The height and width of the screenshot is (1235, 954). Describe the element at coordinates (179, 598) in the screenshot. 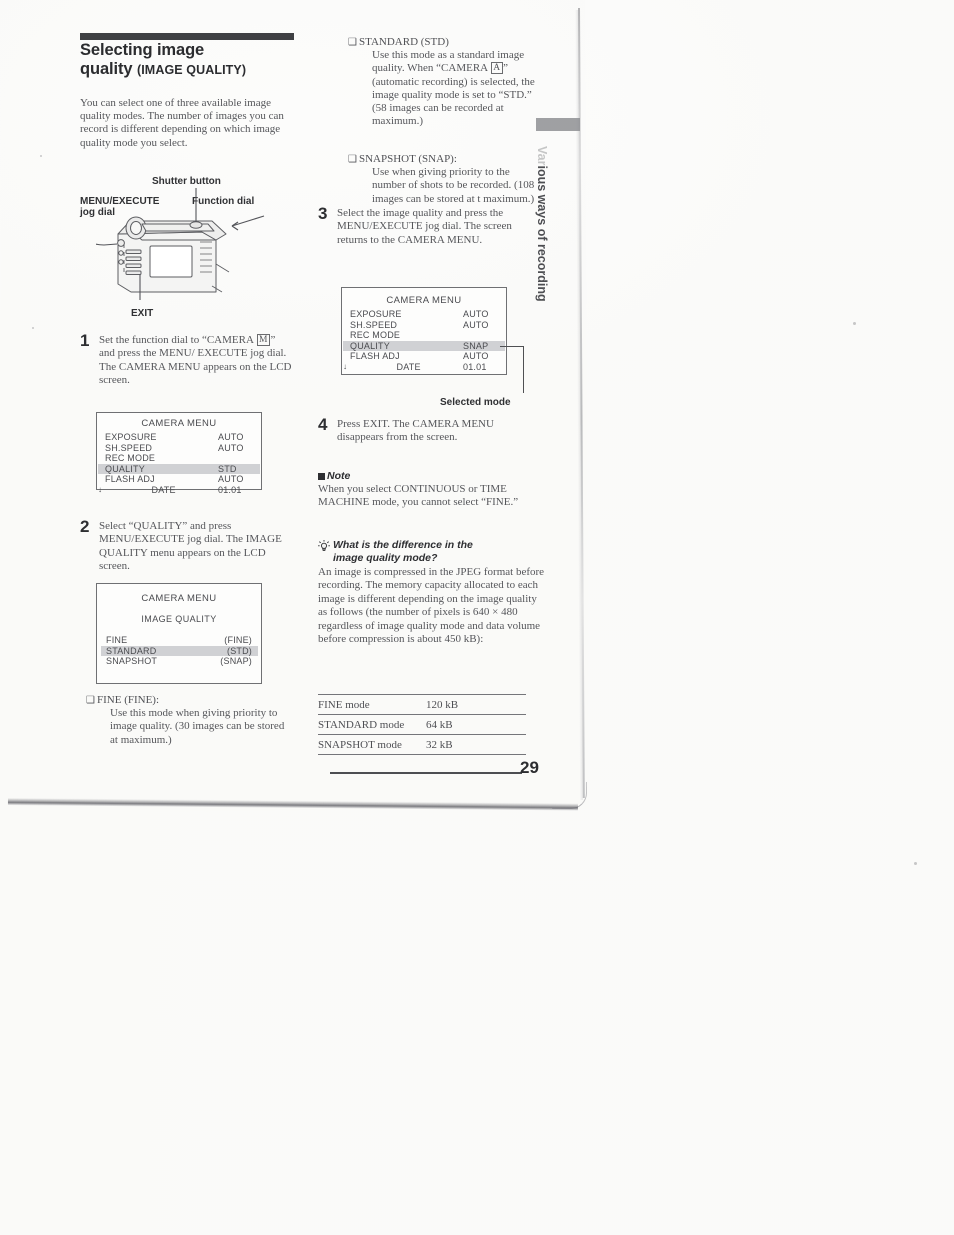

I see `lcd-2-title: CAMERA MENU` at that location.